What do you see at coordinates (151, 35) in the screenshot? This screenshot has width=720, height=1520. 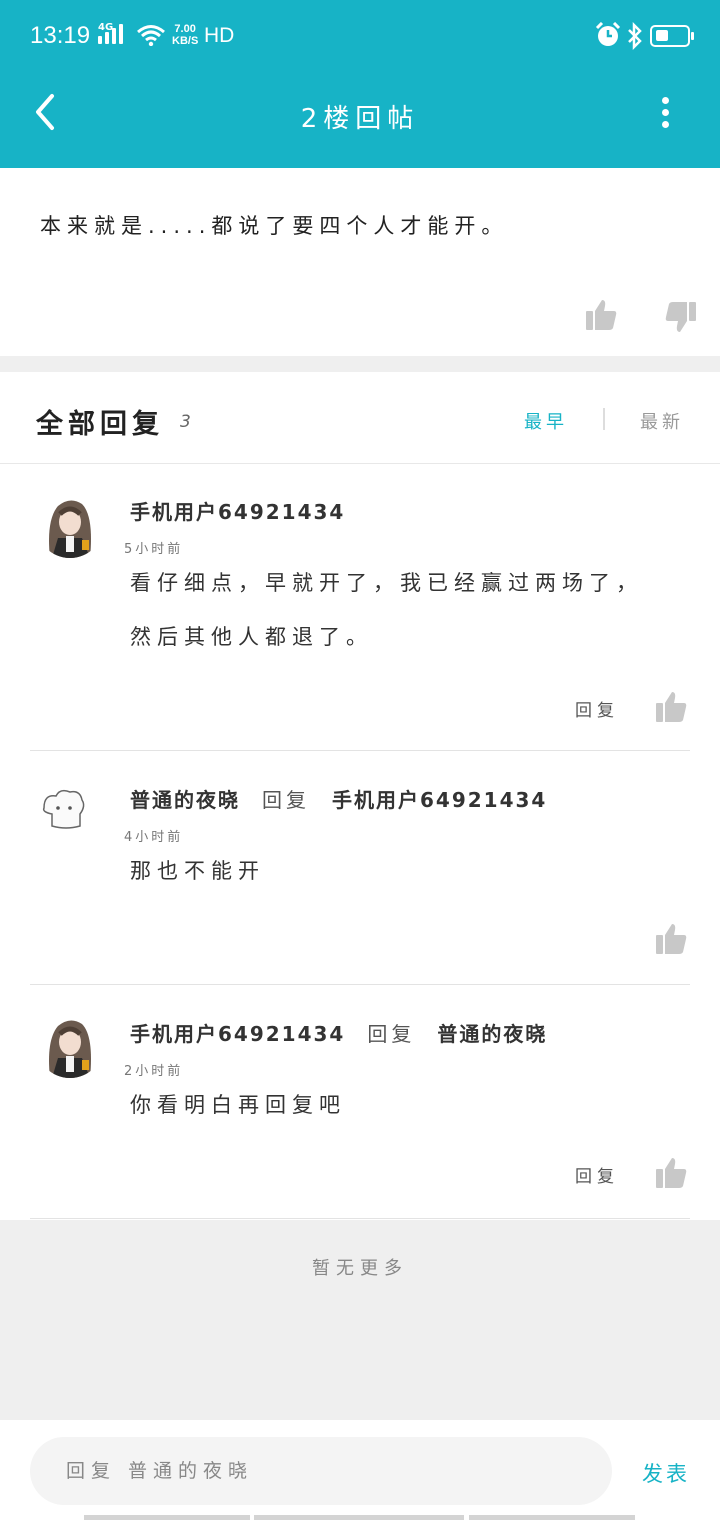 I see `wifi-icon` at bounding box center [151, 35].